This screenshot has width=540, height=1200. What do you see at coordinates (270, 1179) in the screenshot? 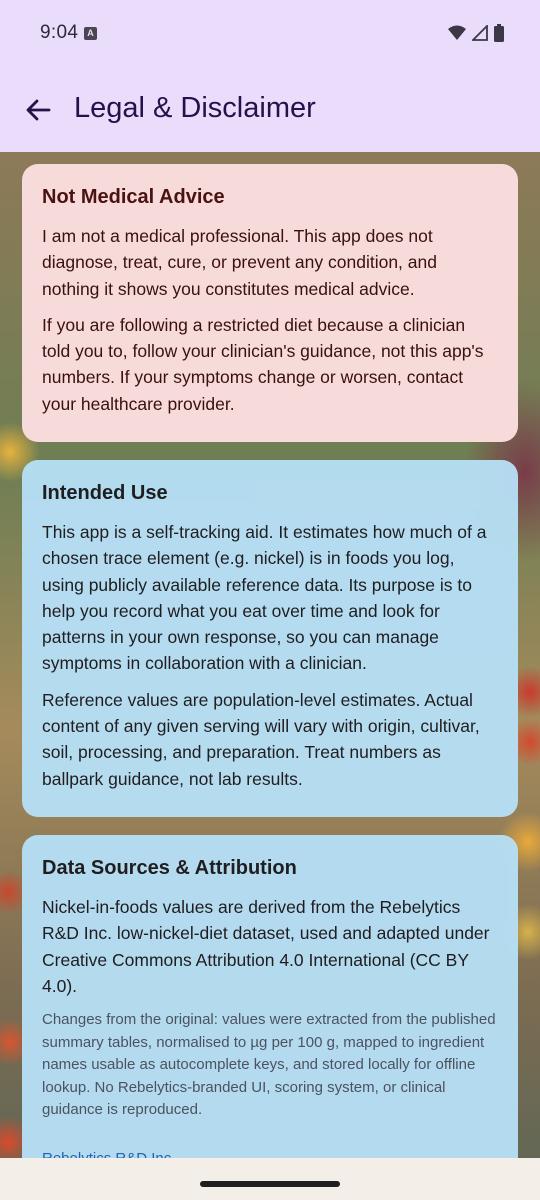
I see `navigation-bar` at bounding box center [270, 1179].